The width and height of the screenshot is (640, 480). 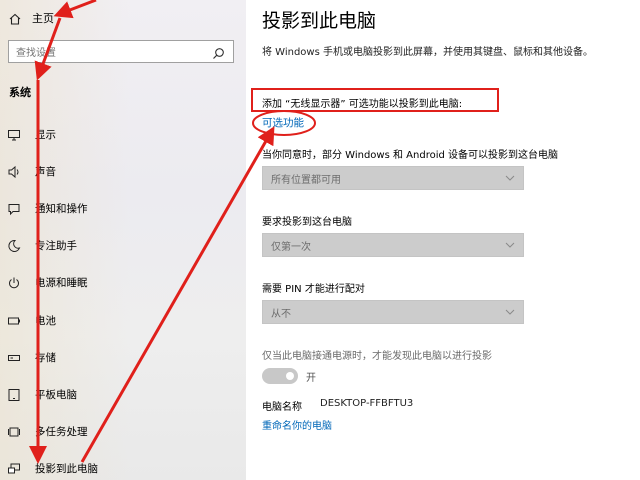 What do you see at coordinates (20, 92) in the screenshot?
I see `section-title-system: 系统` at bounding box center [20, 92].